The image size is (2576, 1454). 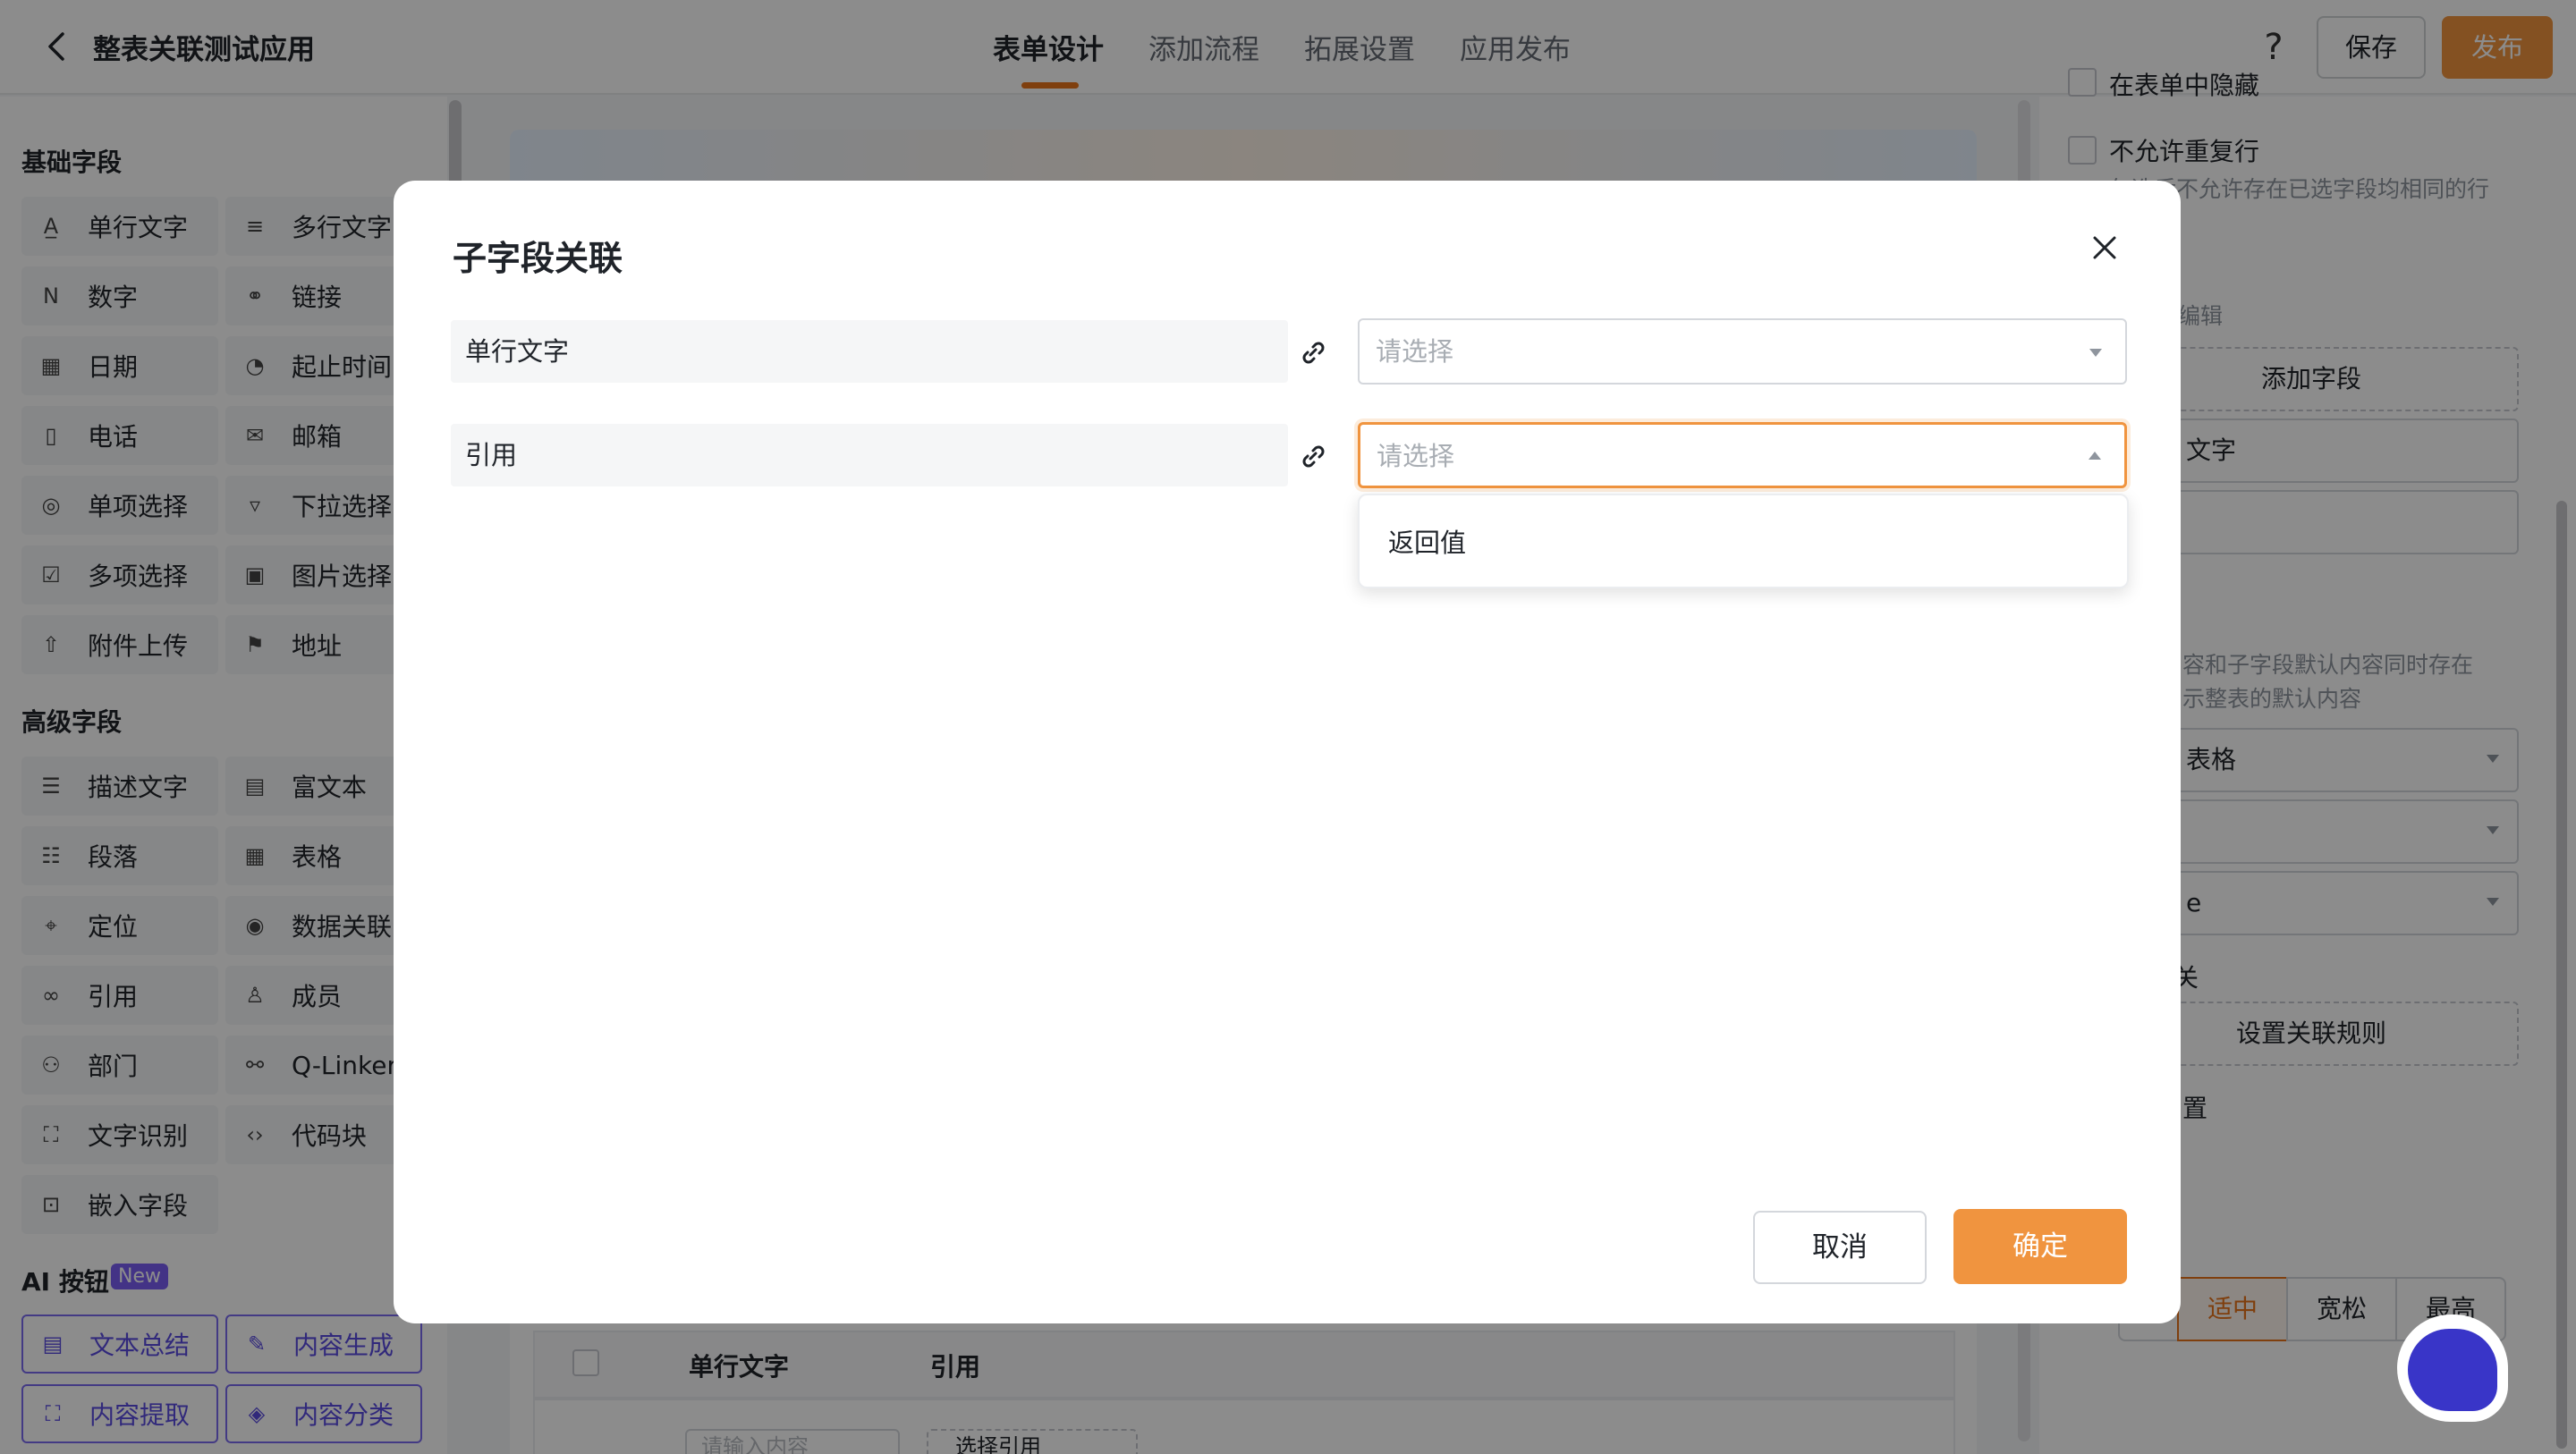 I want to click on cancel-button: 取消, so click(x=1840, y=1247).